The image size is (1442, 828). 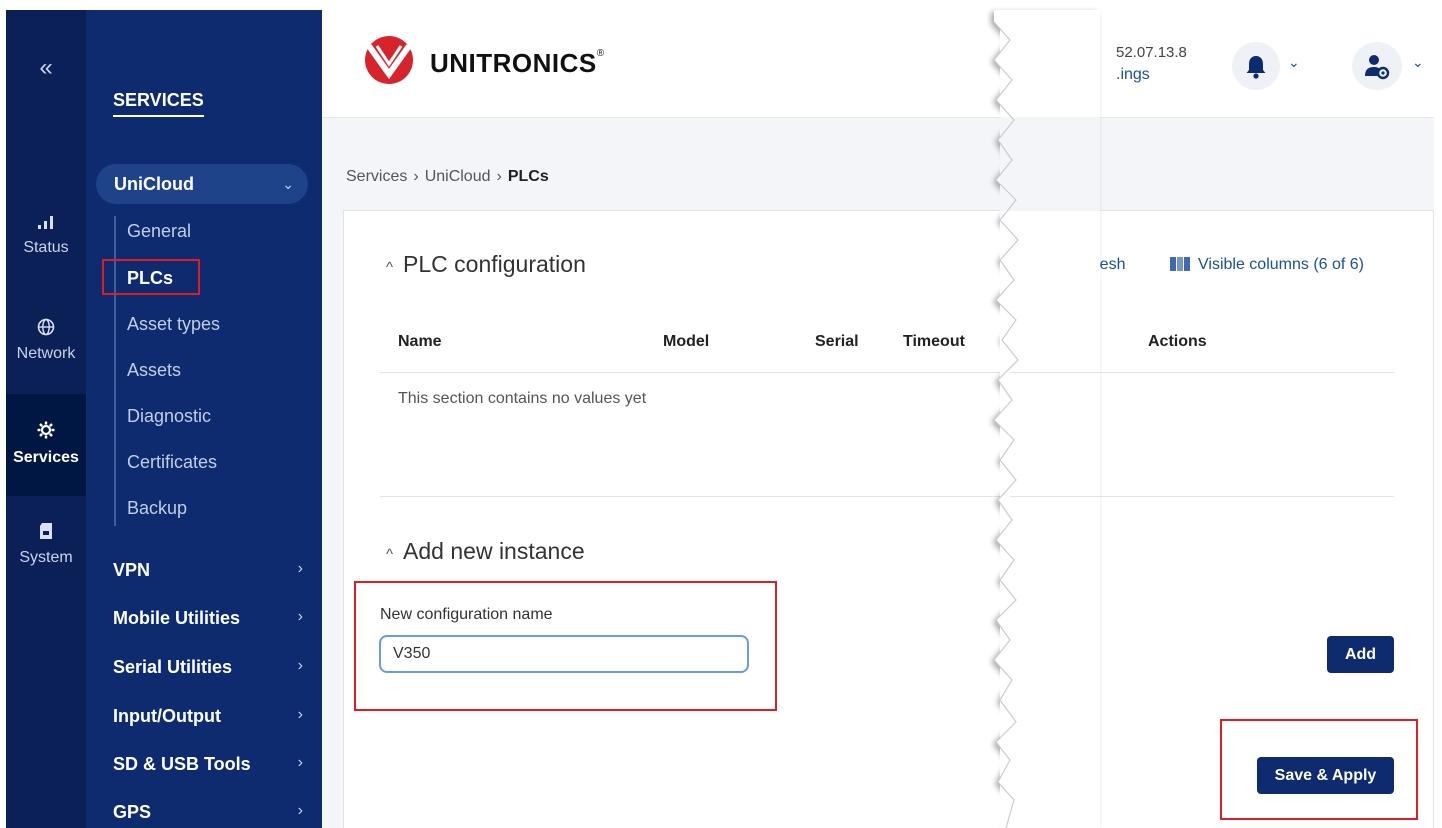 I want to click on torn-edge-divider, so click(x=1046, y=419).